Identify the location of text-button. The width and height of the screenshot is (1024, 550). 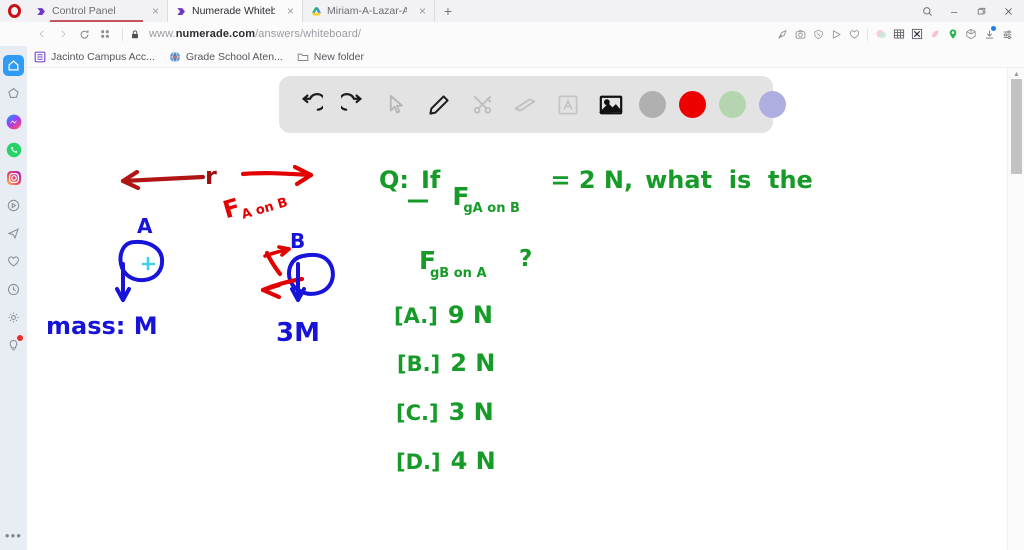
(568, 105).